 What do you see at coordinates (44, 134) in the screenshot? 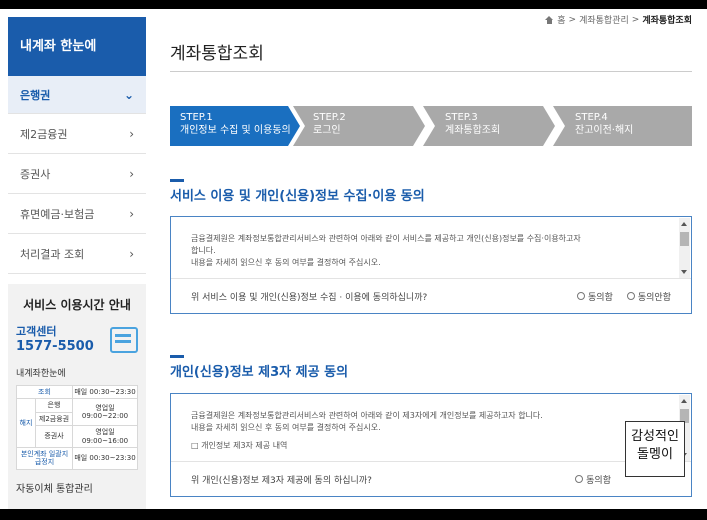
I see `sidebar-item-label: 제2금융권` at bounding box center [44, 134].